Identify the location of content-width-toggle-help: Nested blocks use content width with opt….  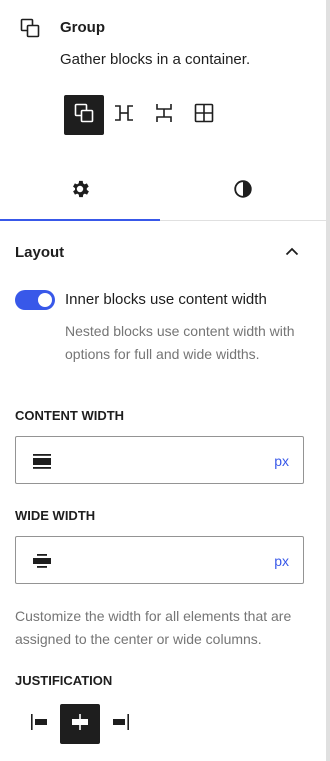
(180, 342).